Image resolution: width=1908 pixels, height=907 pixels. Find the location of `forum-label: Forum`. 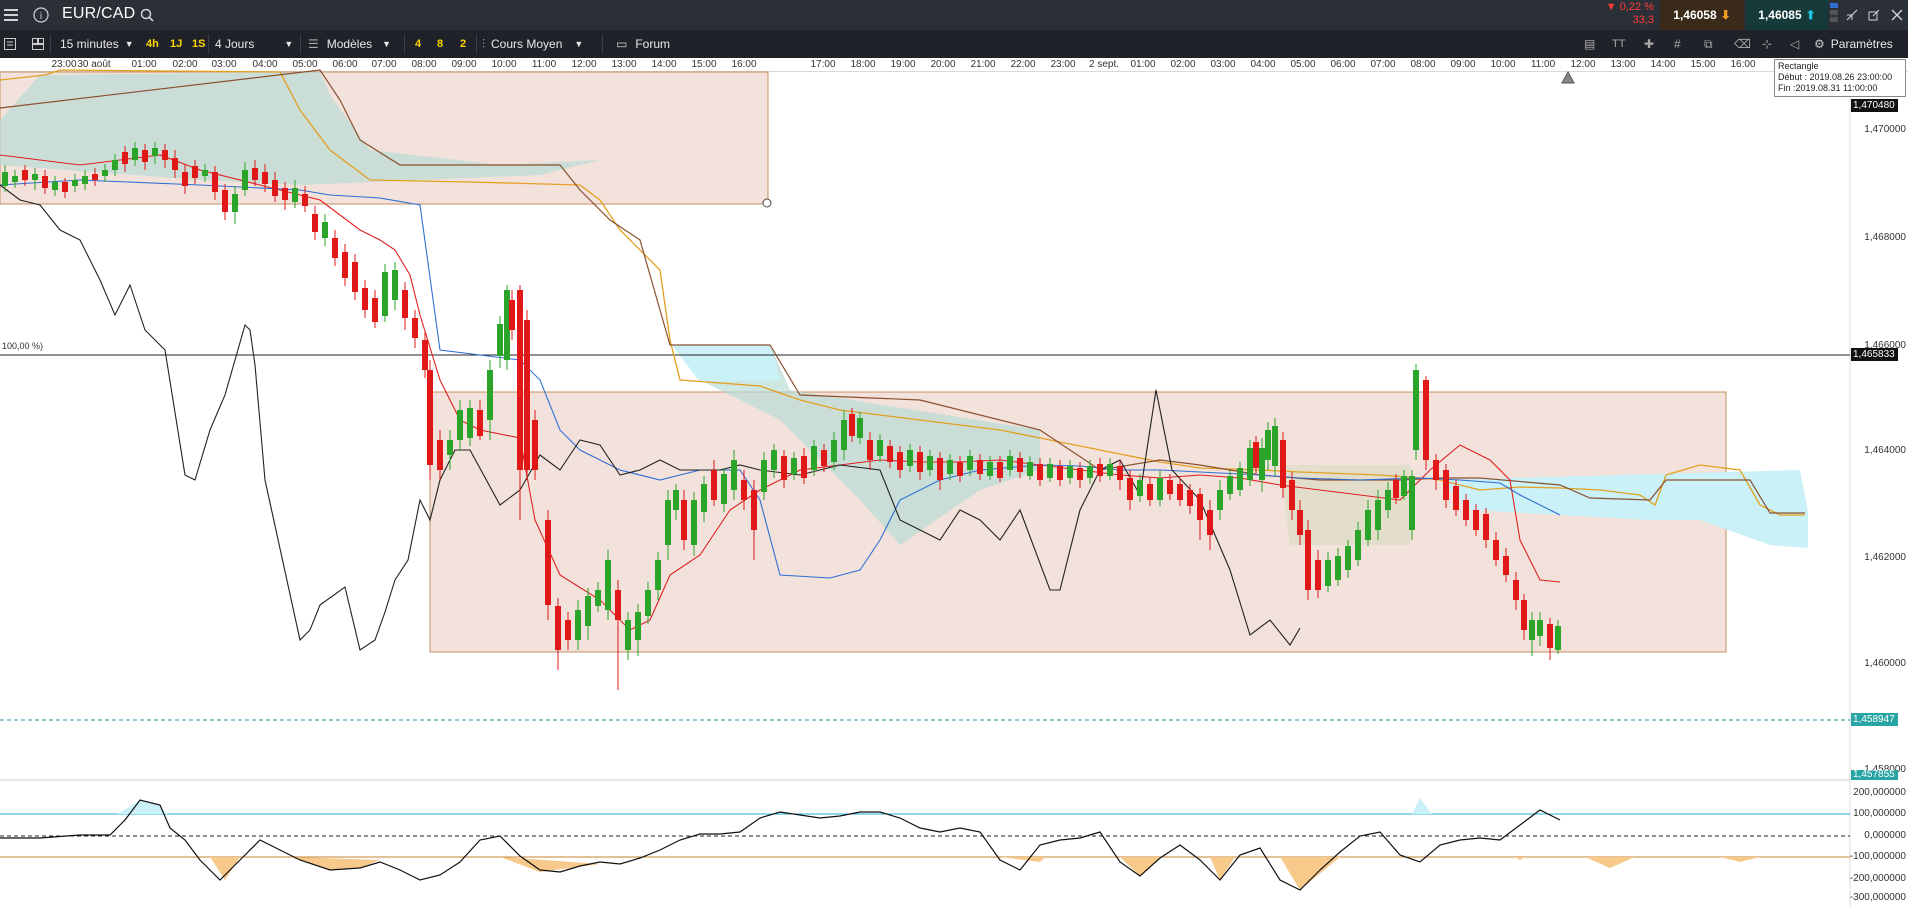

forum-label: Forum is located at coordinates (653, 44).